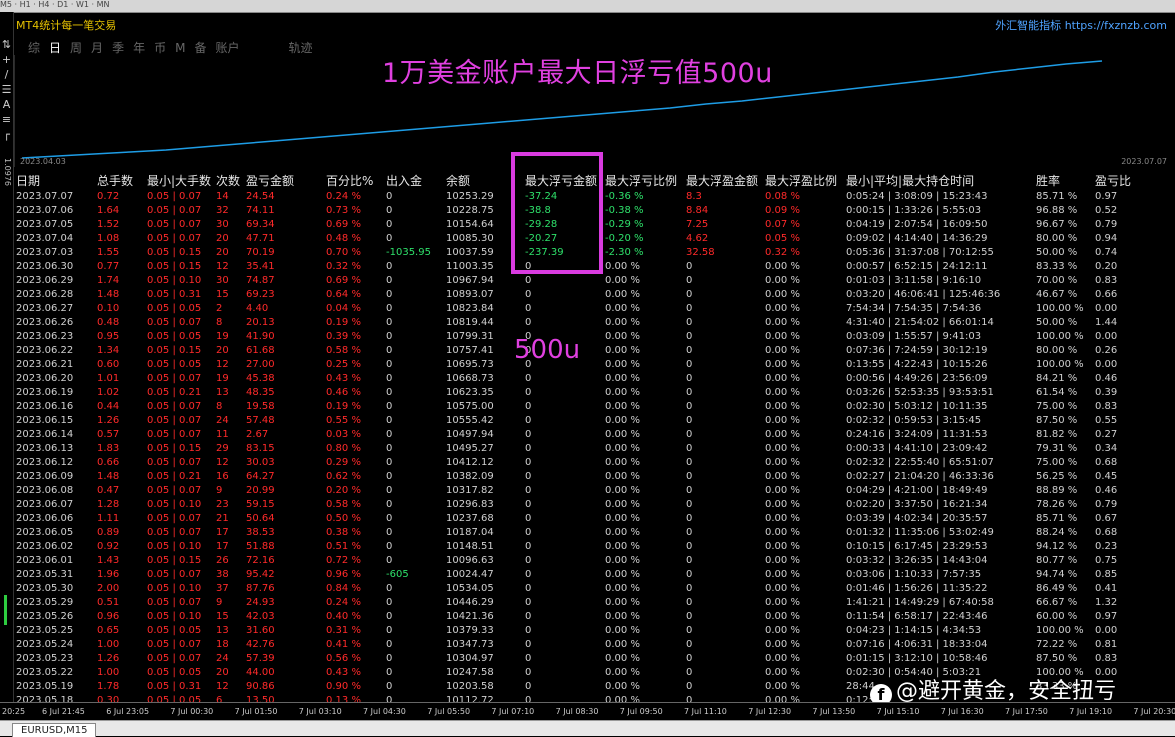  Describe the element at coordinates (227, 48) in the screenshot. I see `tab-9: 账户` at that location.